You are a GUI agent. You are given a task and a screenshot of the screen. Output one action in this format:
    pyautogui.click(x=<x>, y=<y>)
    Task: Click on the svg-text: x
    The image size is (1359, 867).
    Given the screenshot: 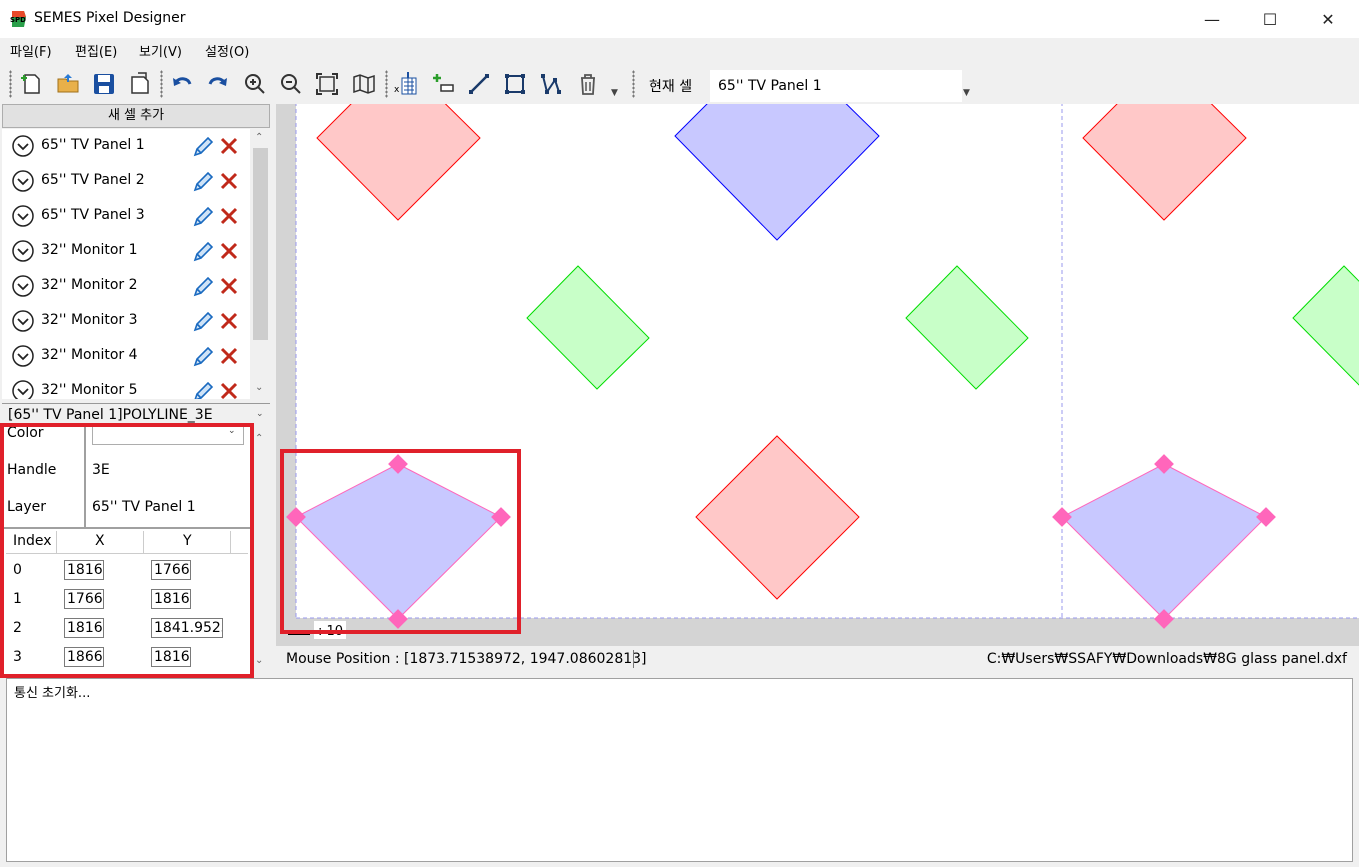 What is the action you would take?
    pyautogui.click(x=397, y=90)
    